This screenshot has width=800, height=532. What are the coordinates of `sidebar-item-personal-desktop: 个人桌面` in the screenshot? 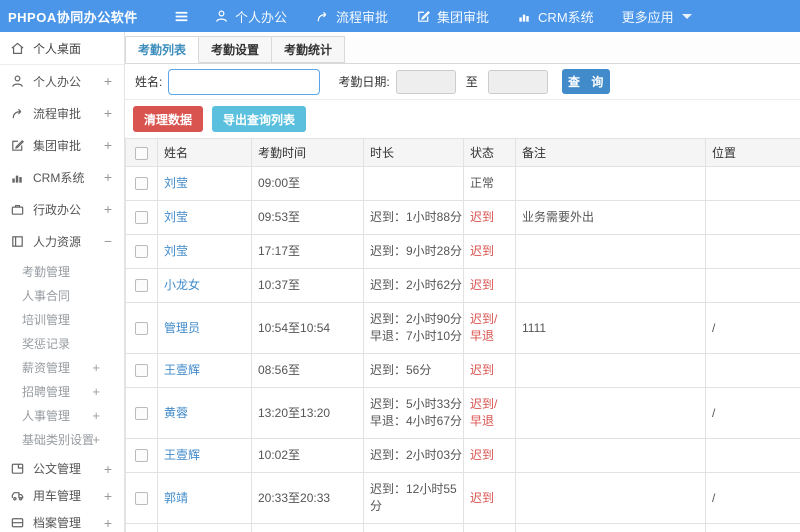 It's located at (62, 48).